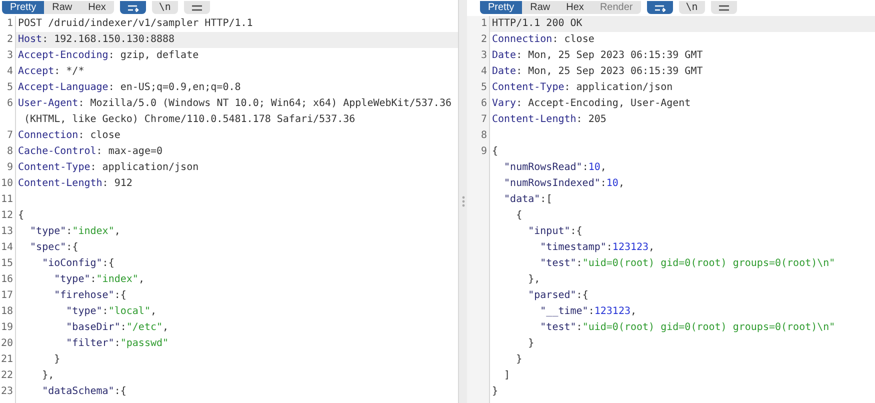 The image size is (875, 403). I want to click on resize-handle-icon, so click(463, 201).